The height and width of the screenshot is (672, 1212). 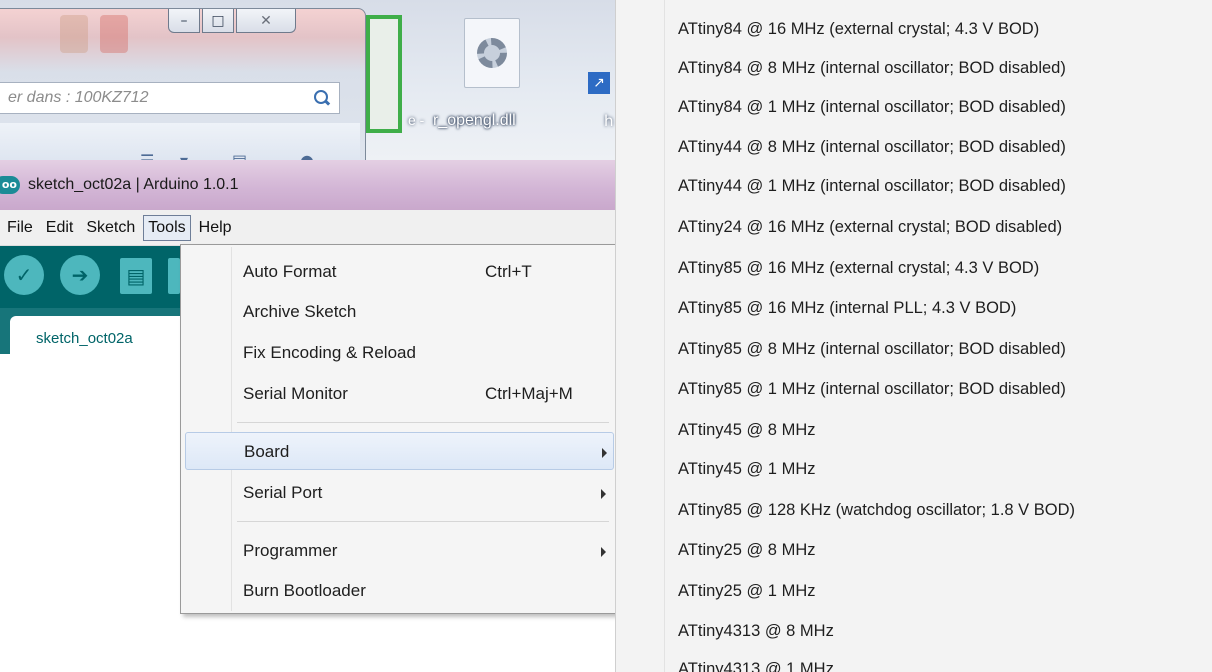 I want to click on minimize-button: –, so click(x=184, y=21).